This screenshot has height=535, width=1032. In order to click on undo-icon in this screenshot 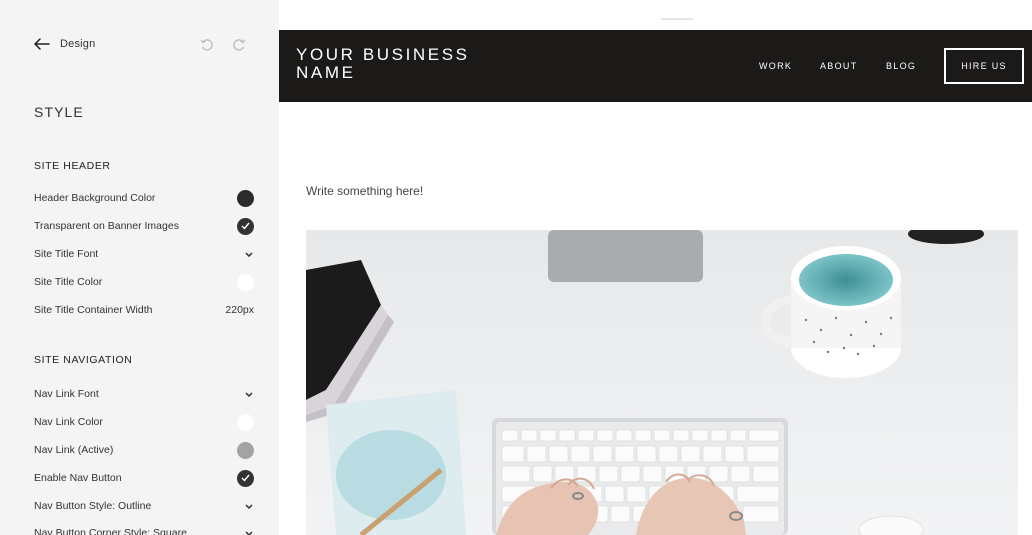, I will do `click(207, 47)`.